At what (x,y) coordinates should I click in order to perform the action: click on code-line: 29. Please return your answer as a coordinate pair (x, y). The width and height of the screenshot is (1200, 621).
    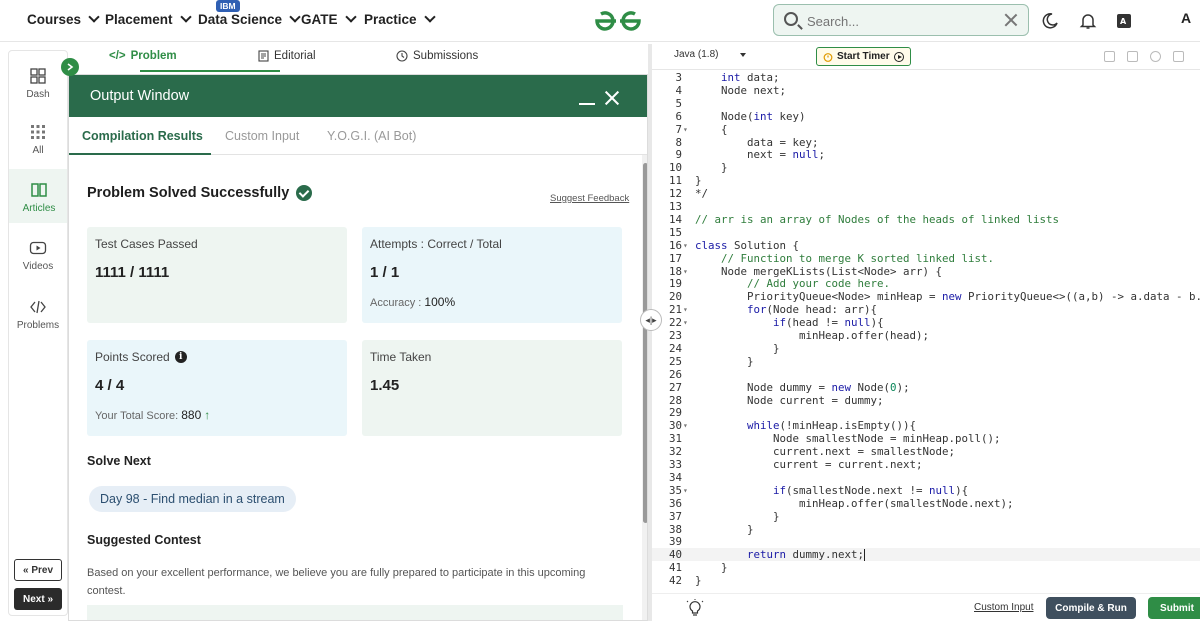
    Looking at the image, I should click on (926, 412).